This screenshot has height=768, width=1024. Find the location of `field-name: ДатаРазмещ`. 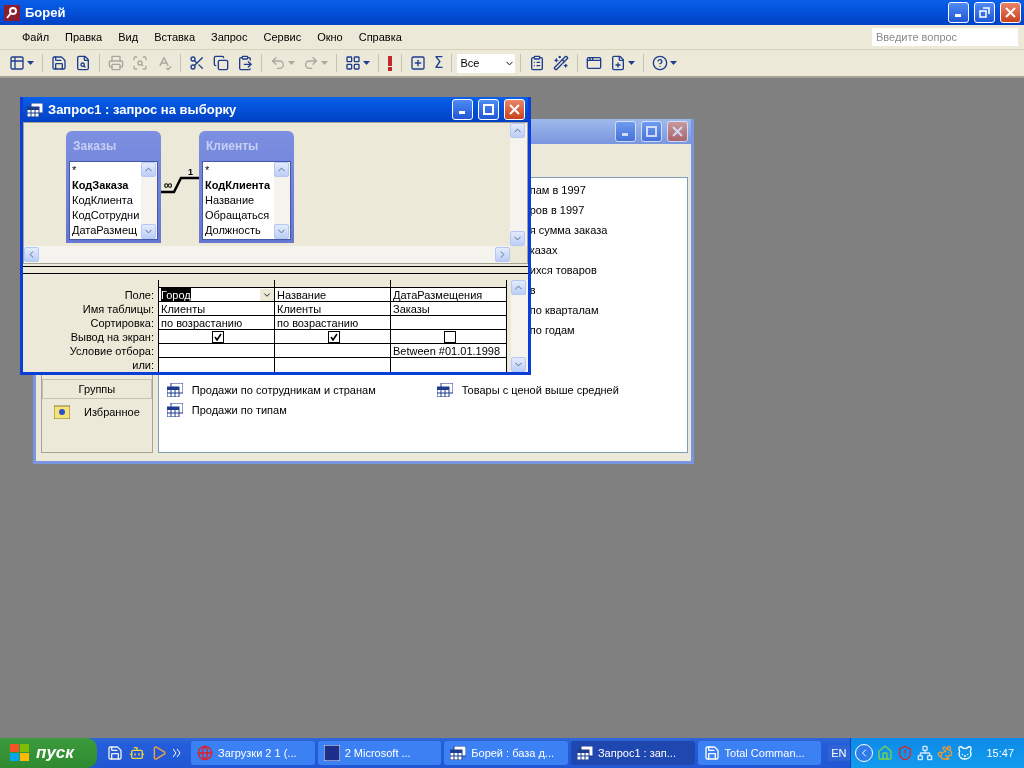

field-name: ДатаРазмещ is located at coordinates (106, 231).